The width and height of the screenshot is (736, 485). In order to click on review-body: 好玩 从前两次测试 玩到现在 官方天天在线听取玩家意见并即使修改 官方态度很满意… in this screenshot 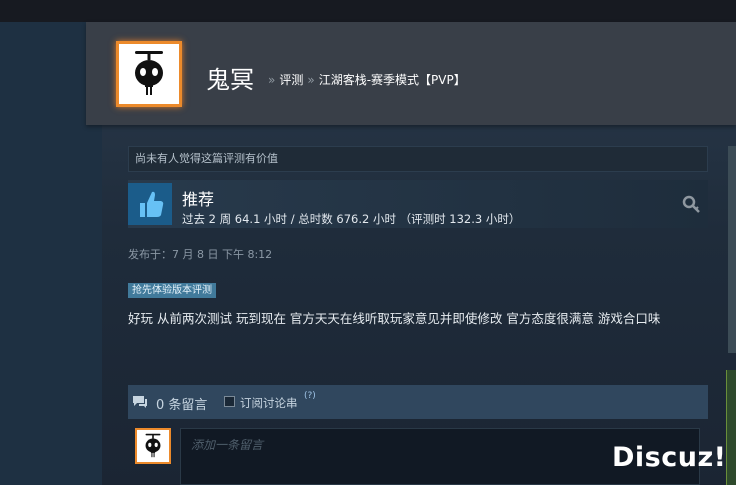, I will do `click(394, 318)`.